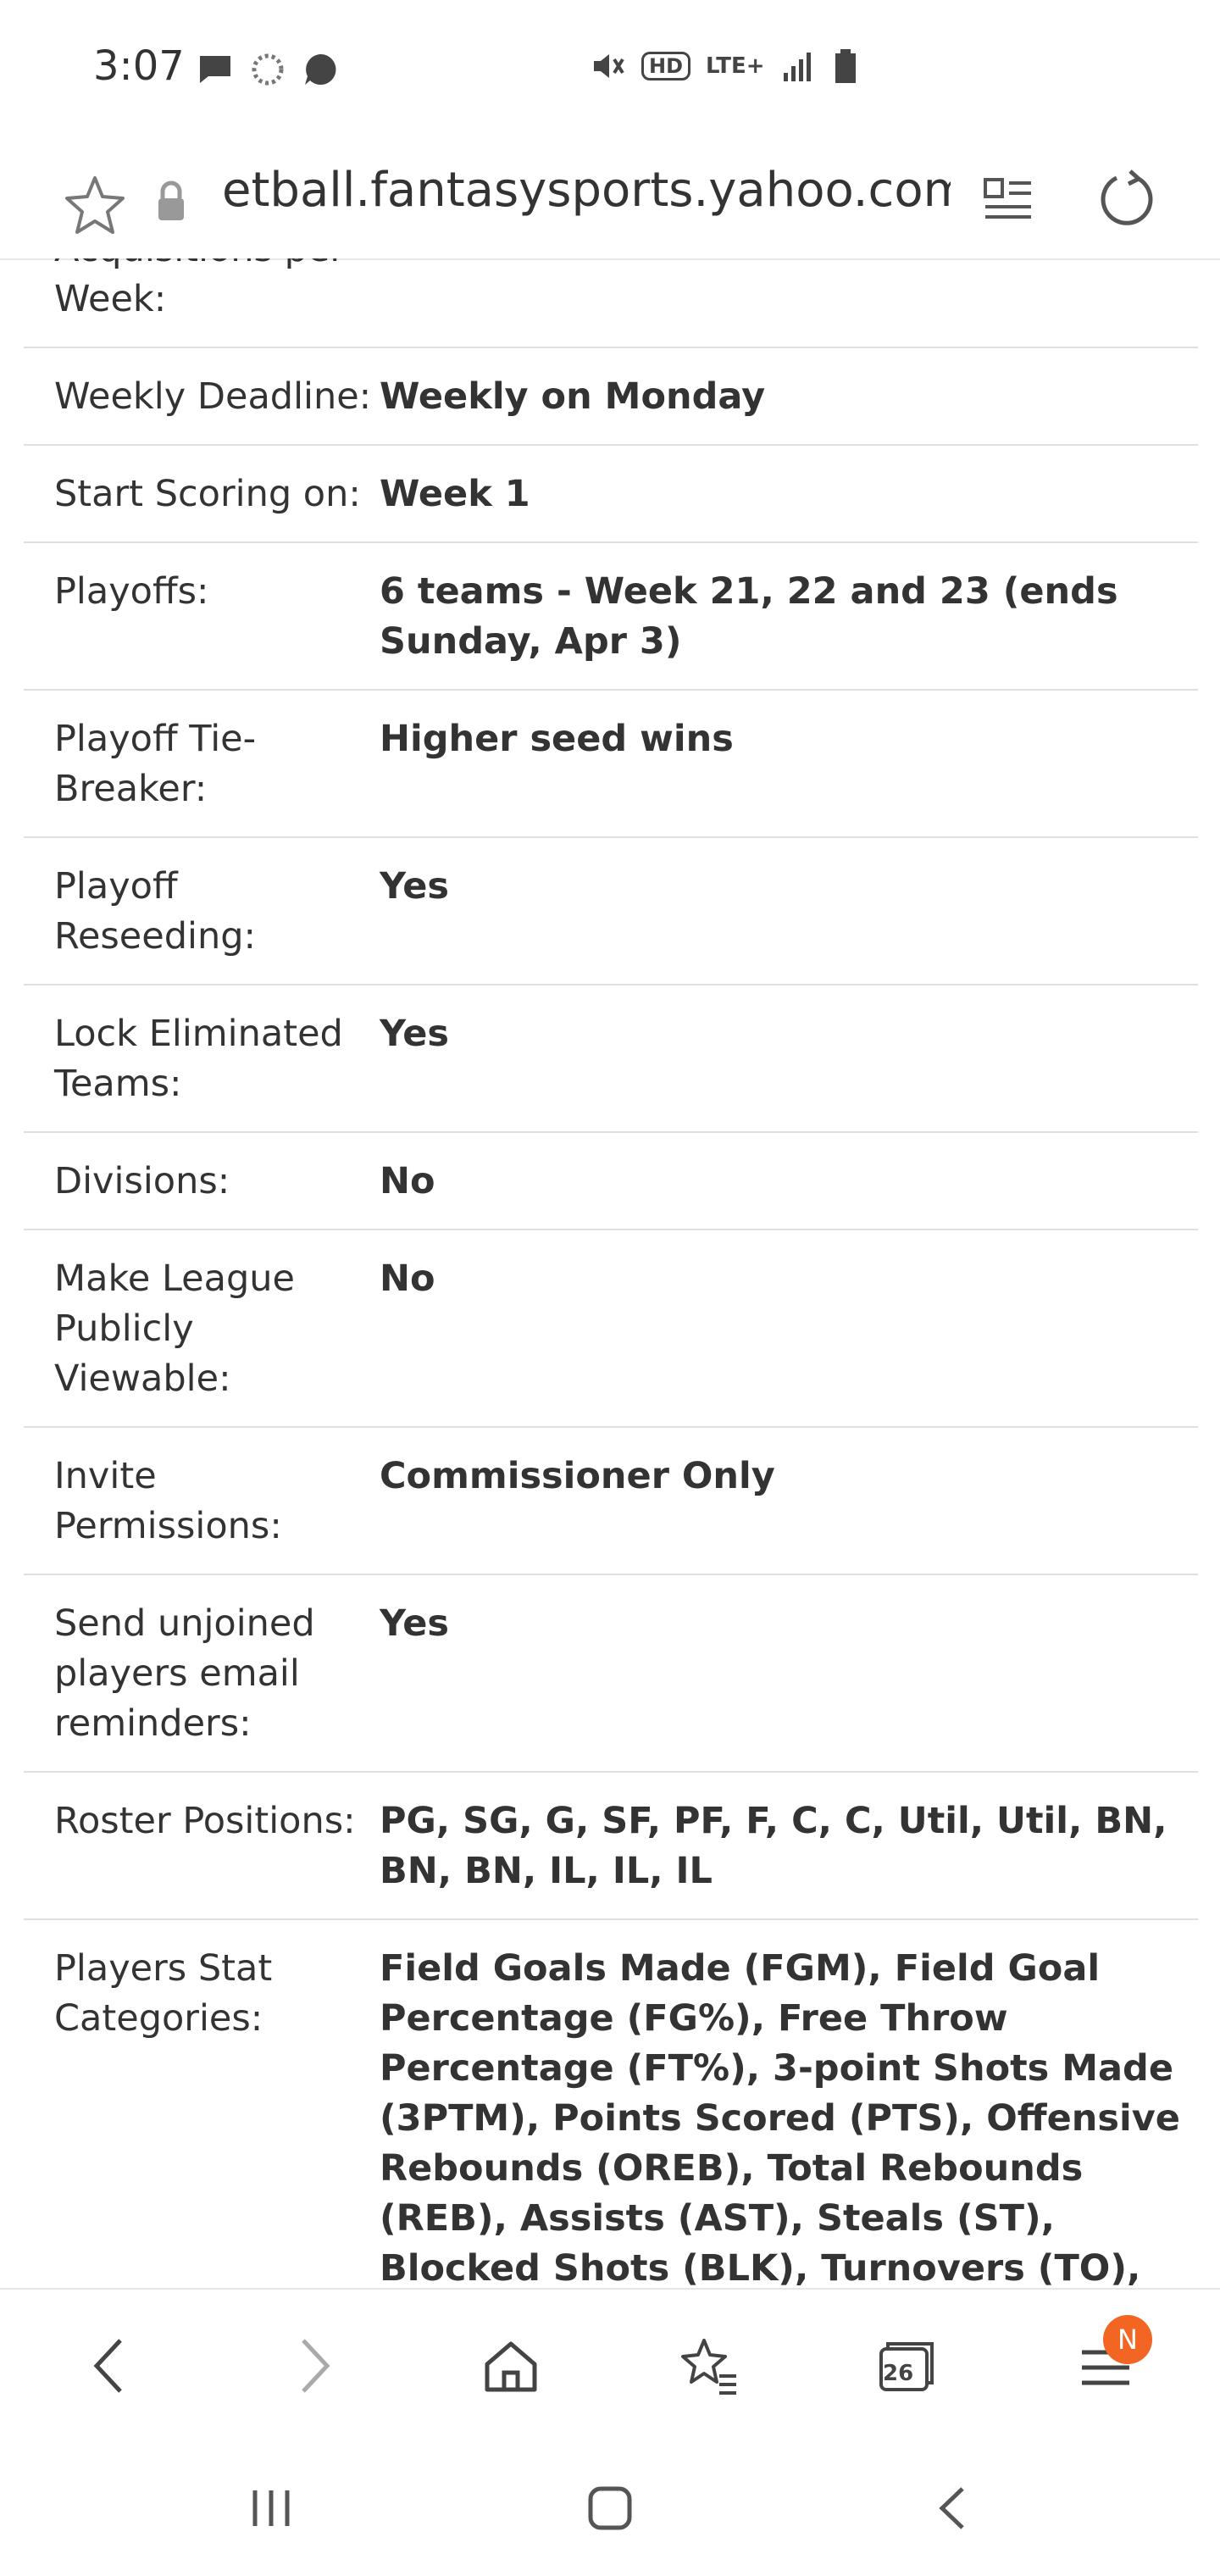 This screenshot has width=1220, height=2576. I want to click on setting-label: Playoff Reseeding:, so click(155, 911).